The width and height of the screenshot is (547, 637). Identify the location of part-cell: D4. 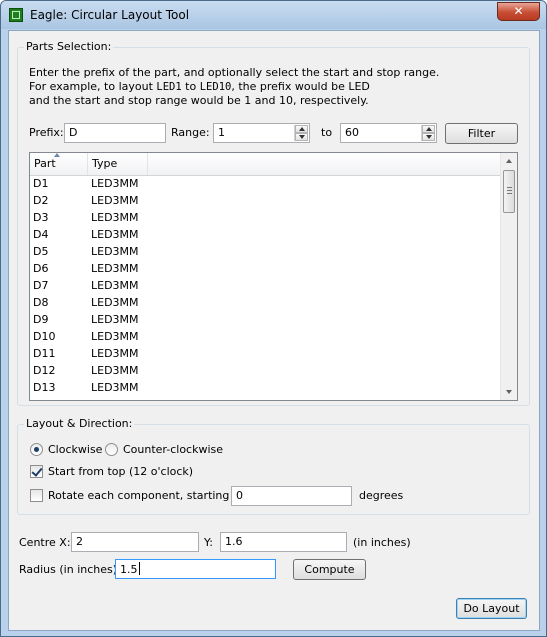
(41, 234).